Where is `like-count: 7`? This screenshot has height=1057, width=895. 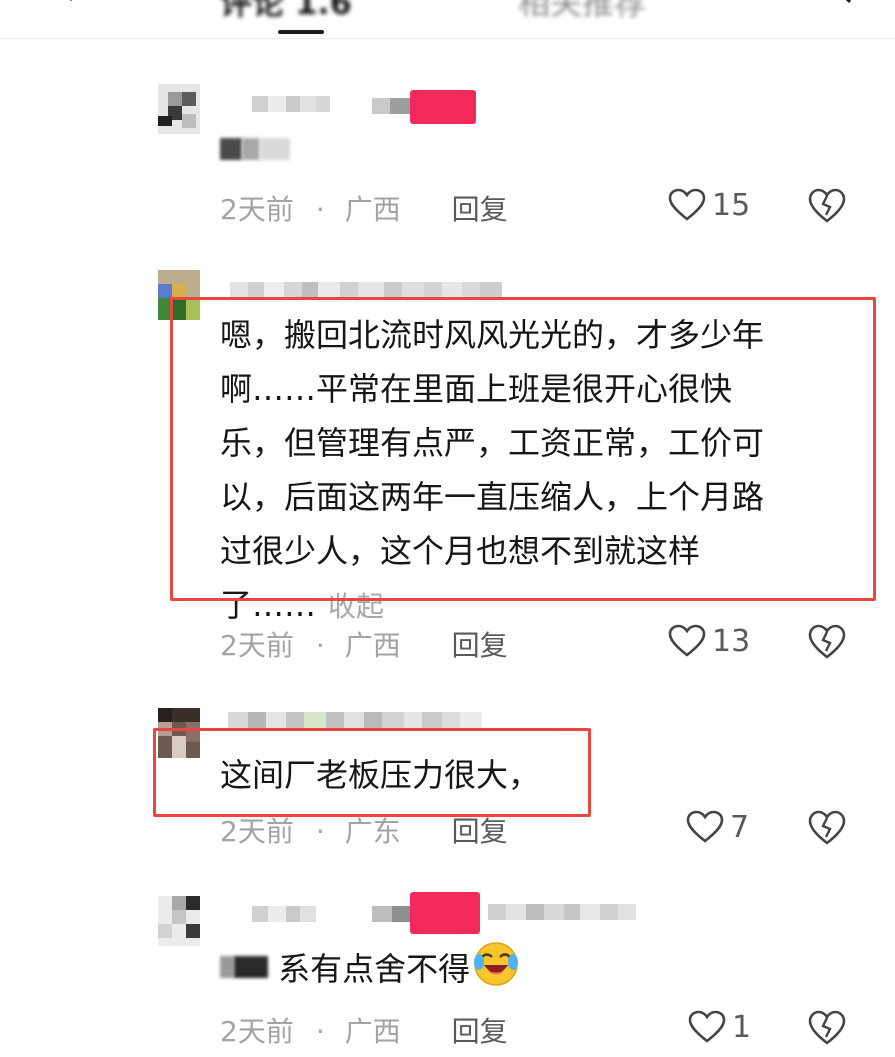 like-count: 7 is located at coordinates (740, 827).